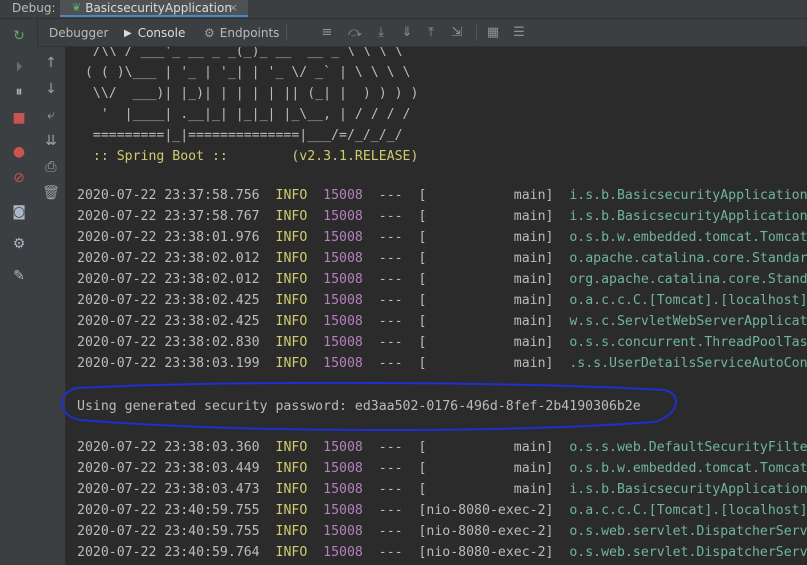 Image resolution: width=807 pixels, height=565 pixels. What do you see at coordinates (688, 258) in the screenshot?
I see `log-logger: o.apache.catalina.core.StandardSer` at bounding box center [688, 258].